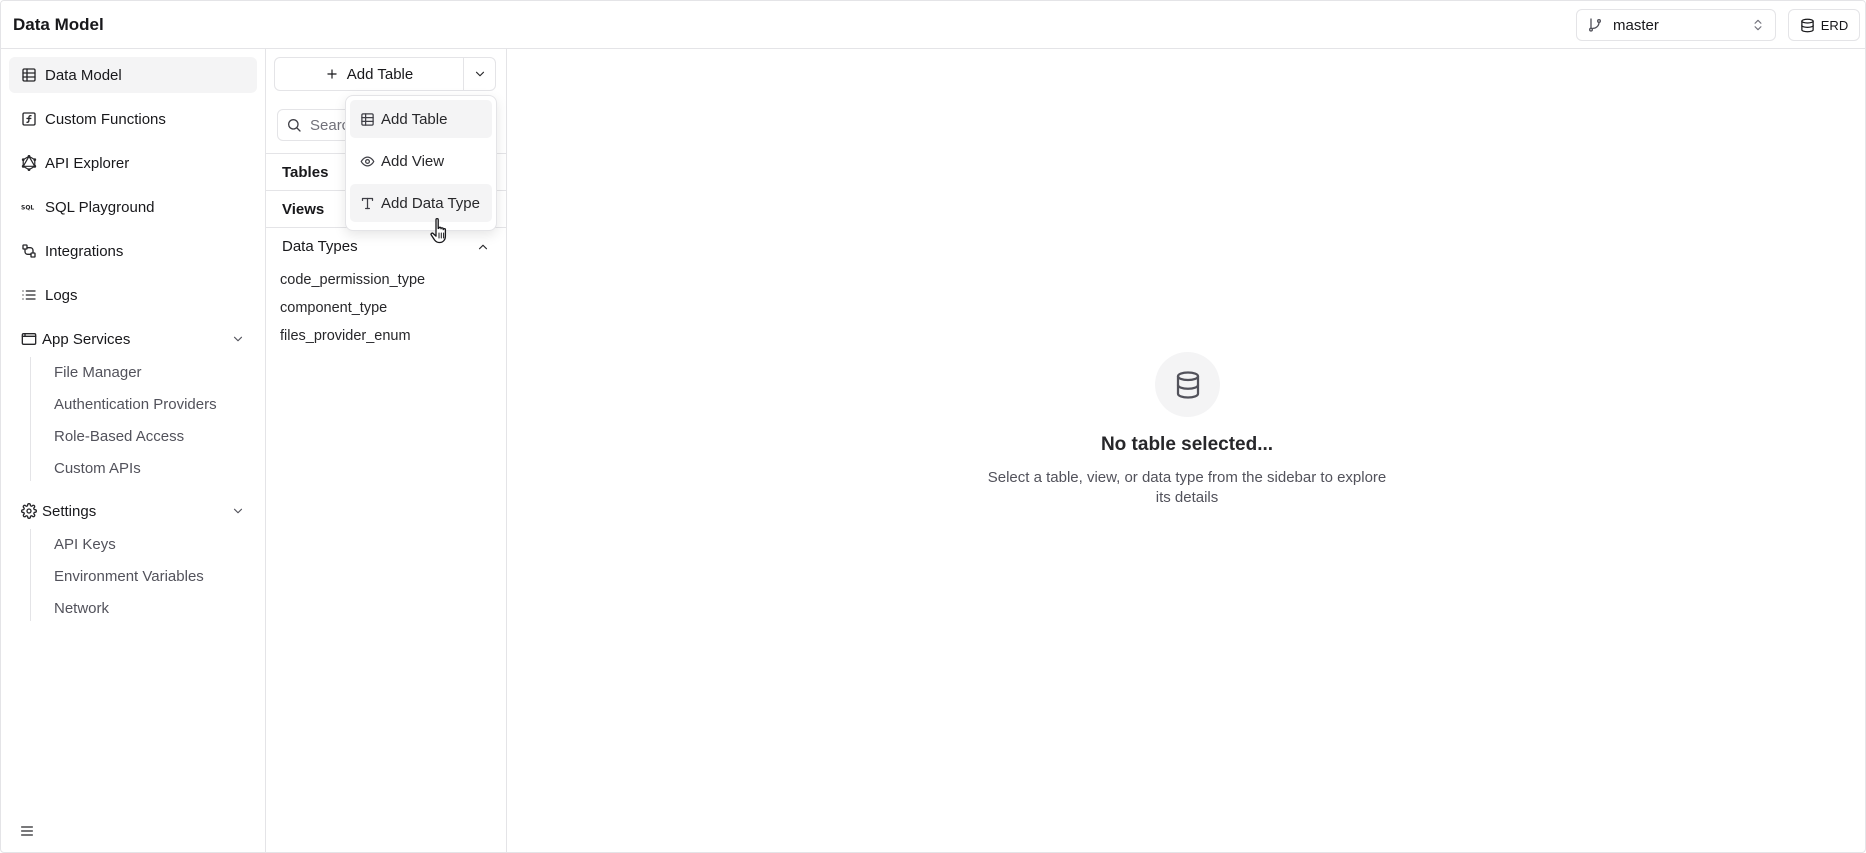 The width and height of the screenshot is (1866, 853). What do you see at coordinates (933, 25) in the screenshot?
I see `top-bar: Data Model master ERD` at bounding box center [933, 25].